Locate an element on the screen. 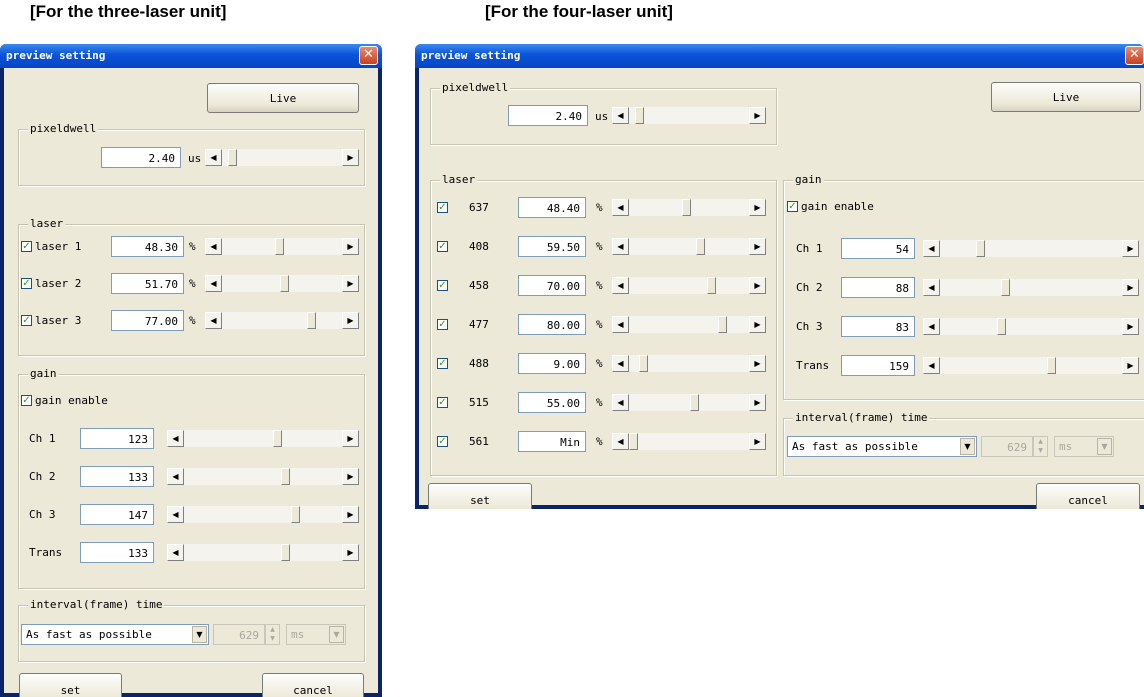 This screenshot has height=697, width=1144. gain-value-field: 123 is located at coordinates (117, 438).